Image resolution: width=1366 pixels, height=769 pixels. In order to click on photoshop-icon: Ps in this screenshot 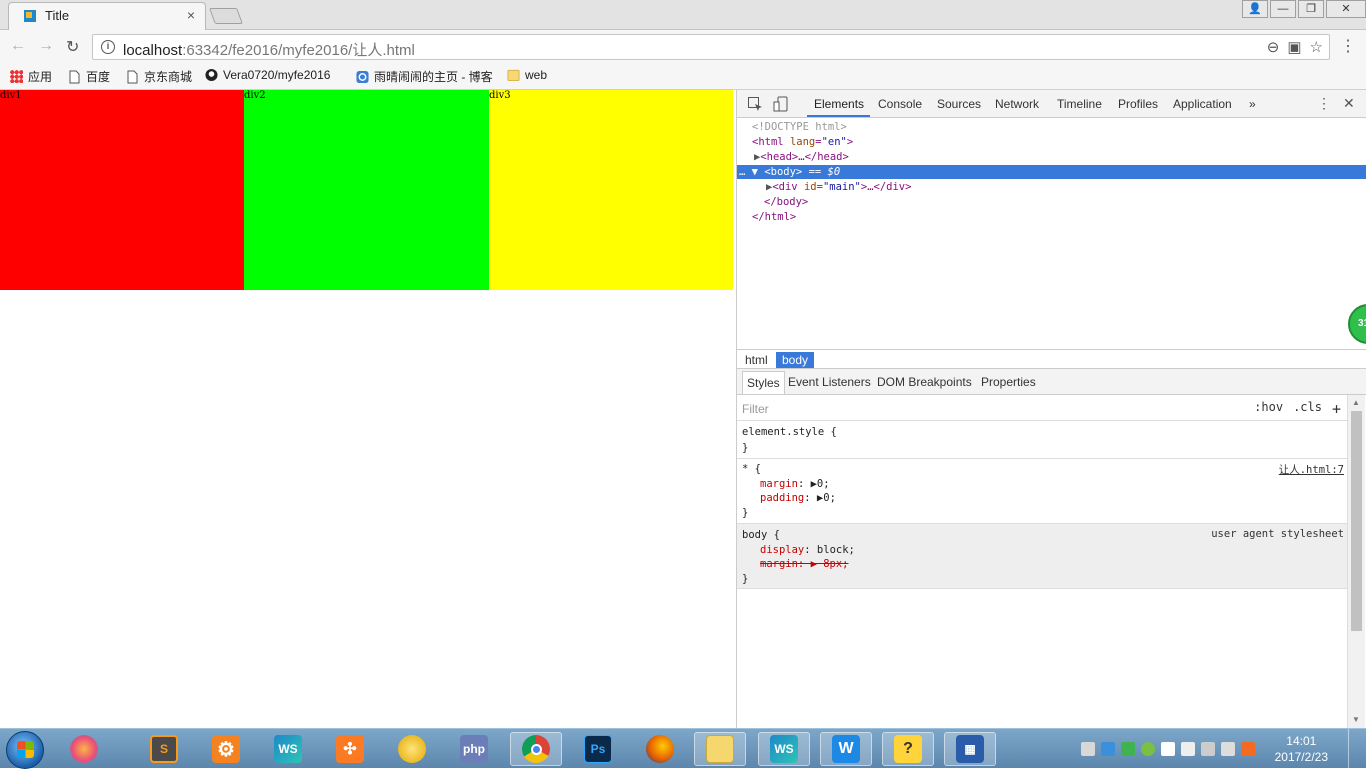, I will do `click(598, 749)`.